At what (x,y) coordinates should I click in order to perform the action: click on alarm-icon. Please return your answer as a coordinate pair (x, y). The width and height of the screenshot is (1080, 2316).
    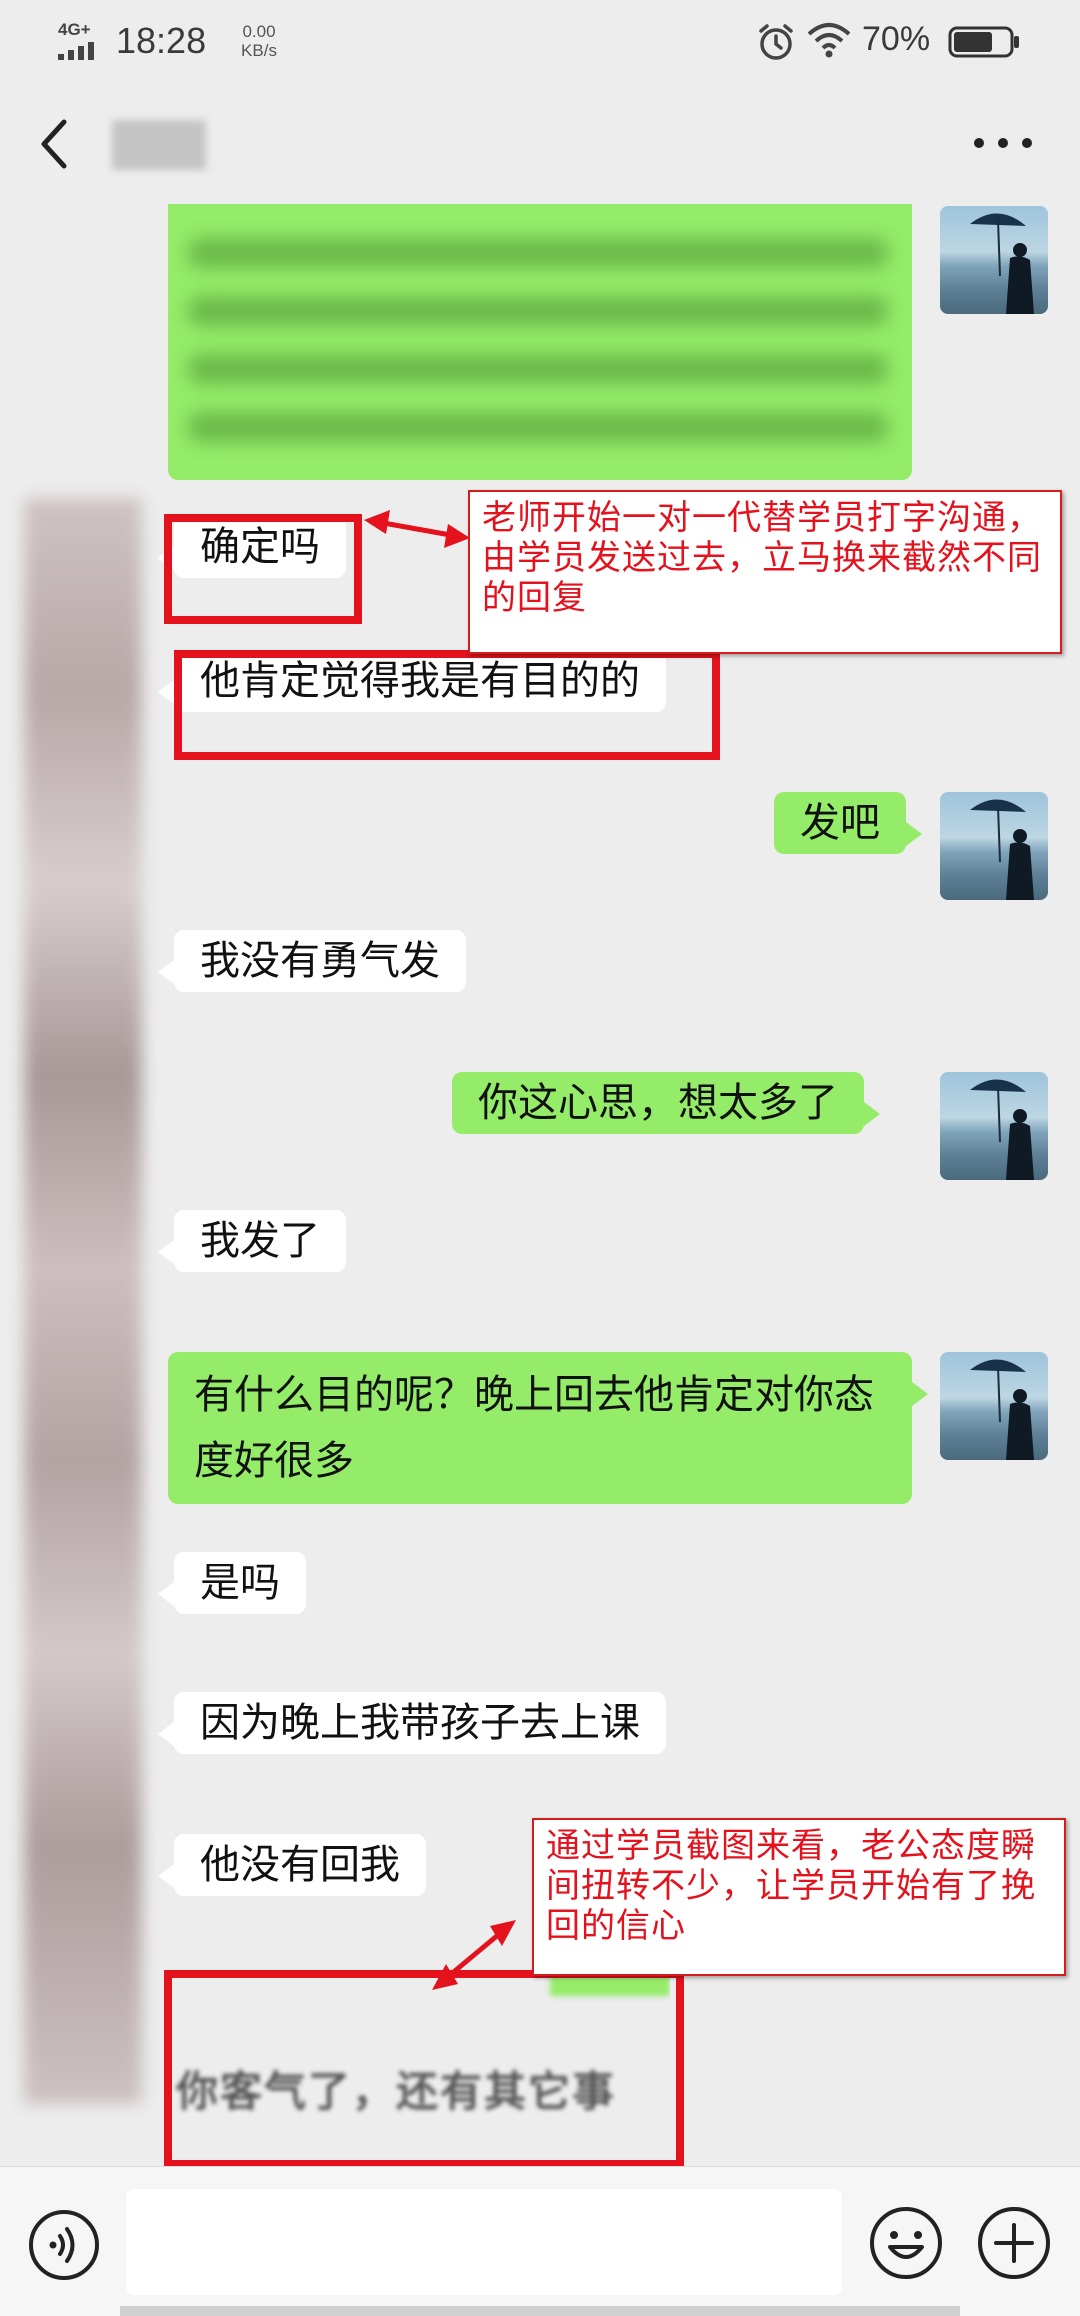
    Looking at the image, I should click on (776, 42).